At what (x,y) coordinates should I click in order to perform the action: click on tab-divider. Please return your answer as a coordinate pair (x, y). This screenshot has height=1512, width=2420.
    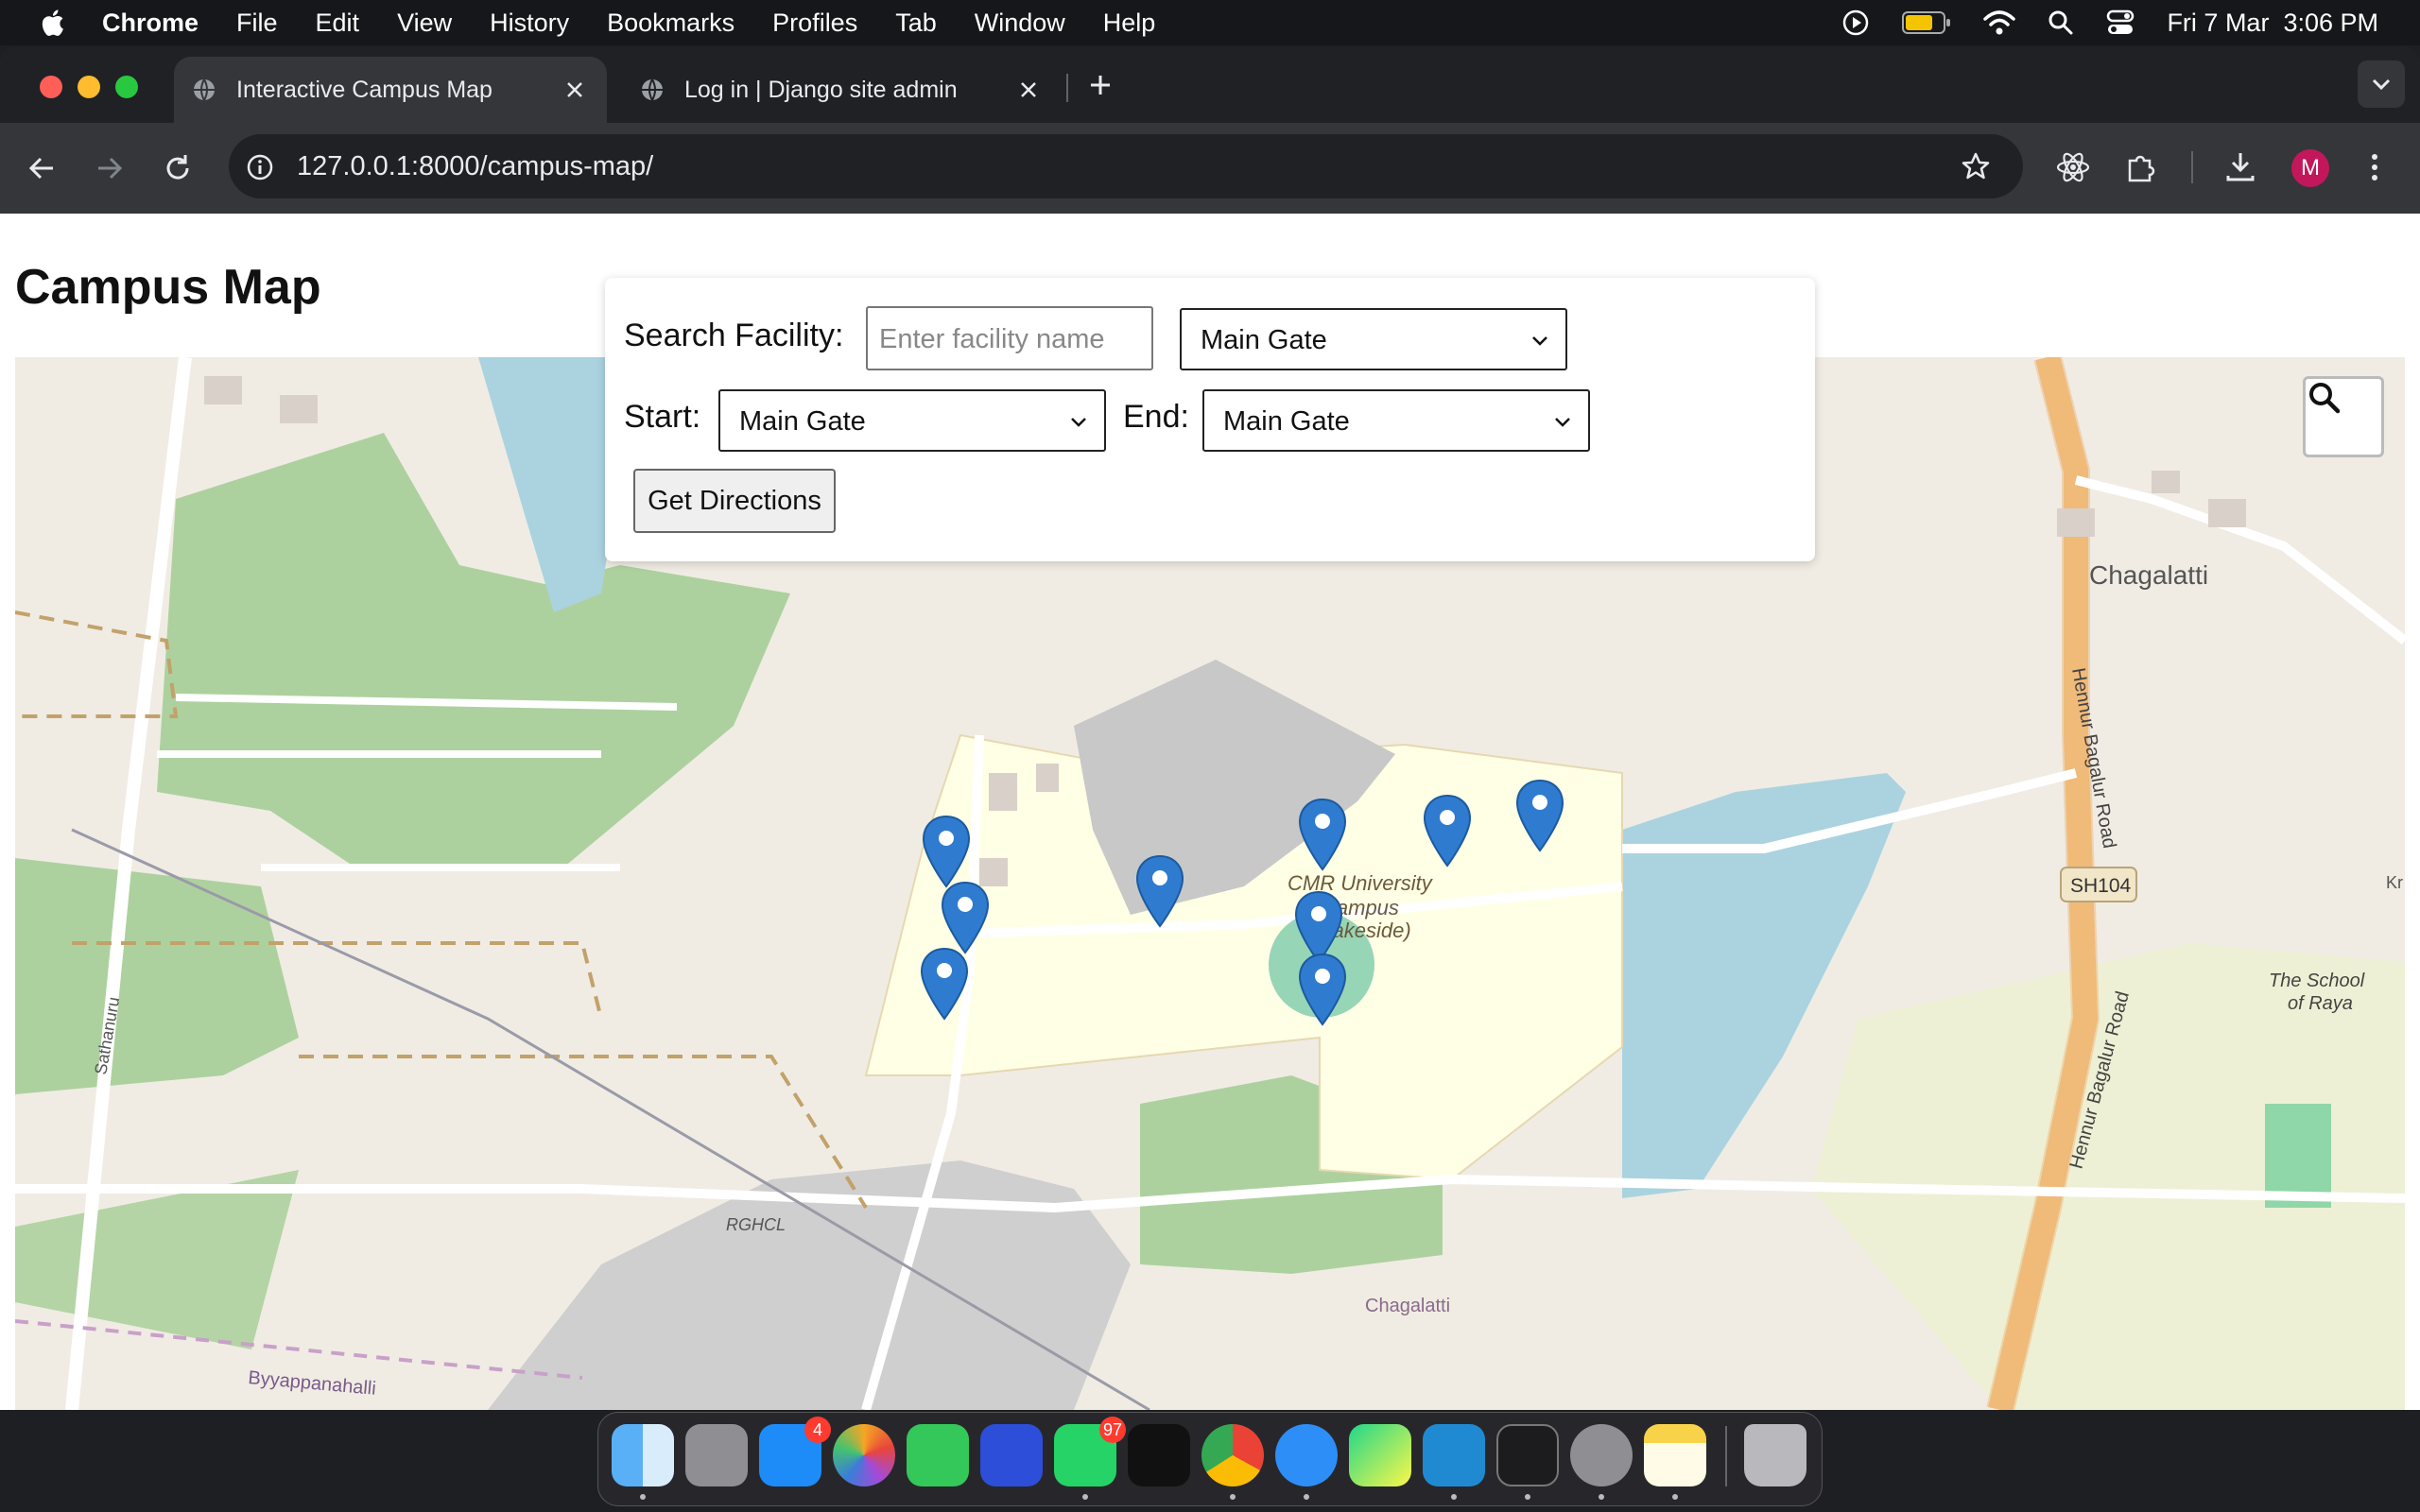
    Looking at the image, I should click on (1067, 88).